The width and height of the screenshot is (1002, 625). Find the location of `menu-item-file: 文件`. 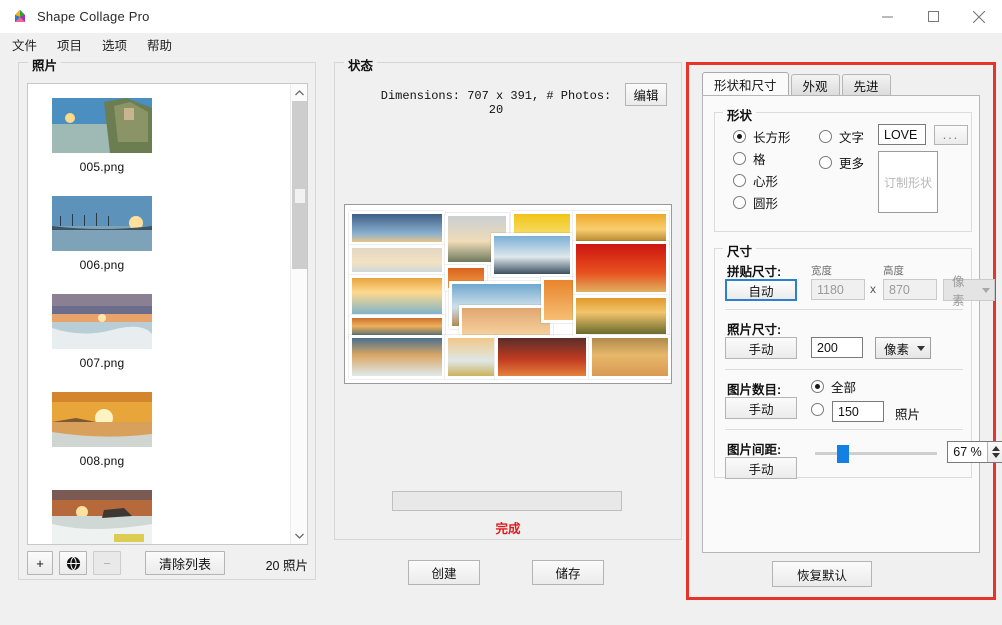

menu-item-file: 文件 is located at coordinates (29, 44).